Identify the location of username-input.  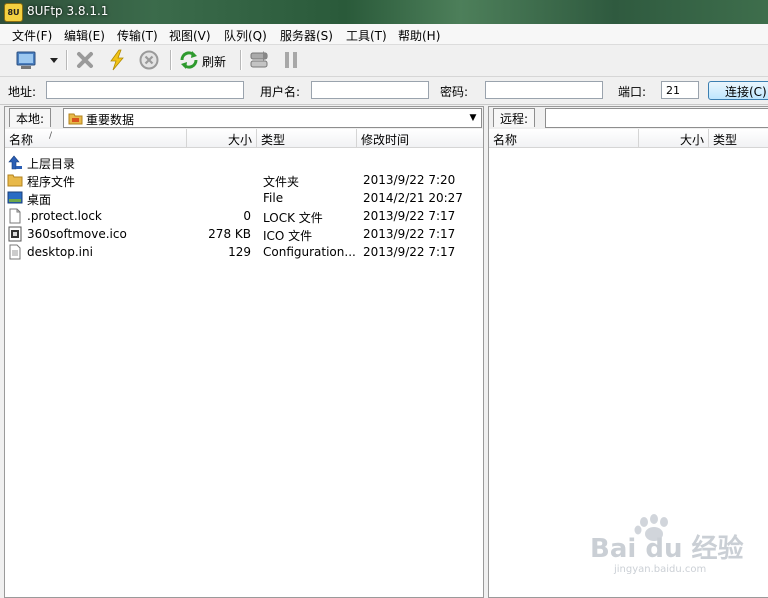
(370, 90).